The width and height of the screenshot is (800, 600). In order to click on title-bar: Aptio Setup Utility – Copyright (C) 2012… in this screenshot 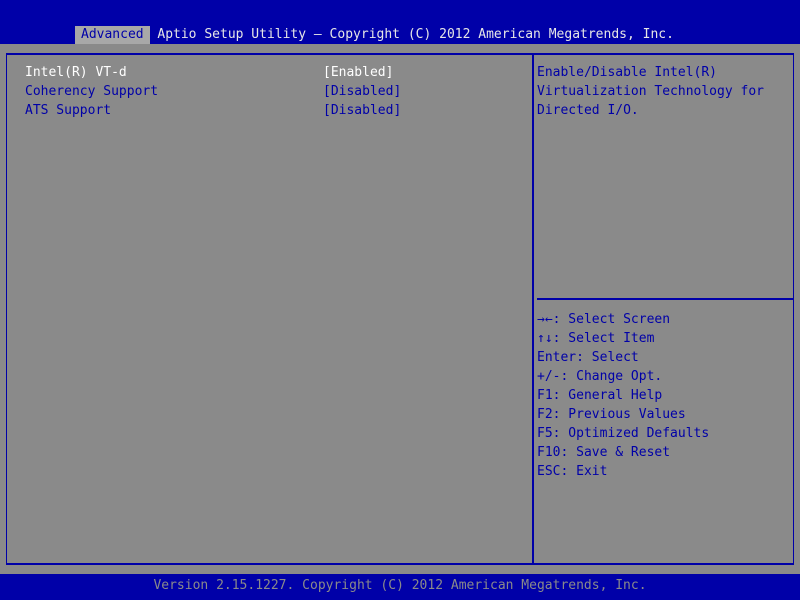, I will do `click(400, 24)`.